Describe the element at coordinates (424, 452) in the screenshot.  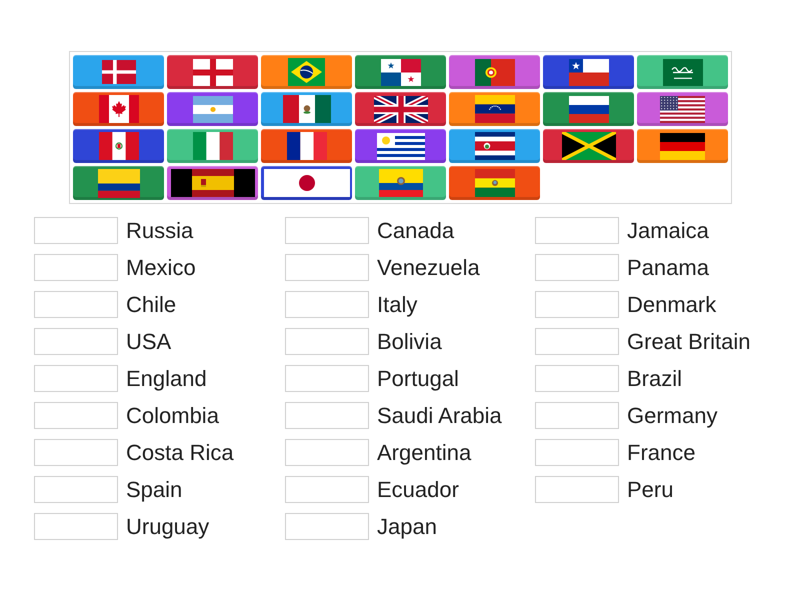
I see `country-label: Argentina` at that location.